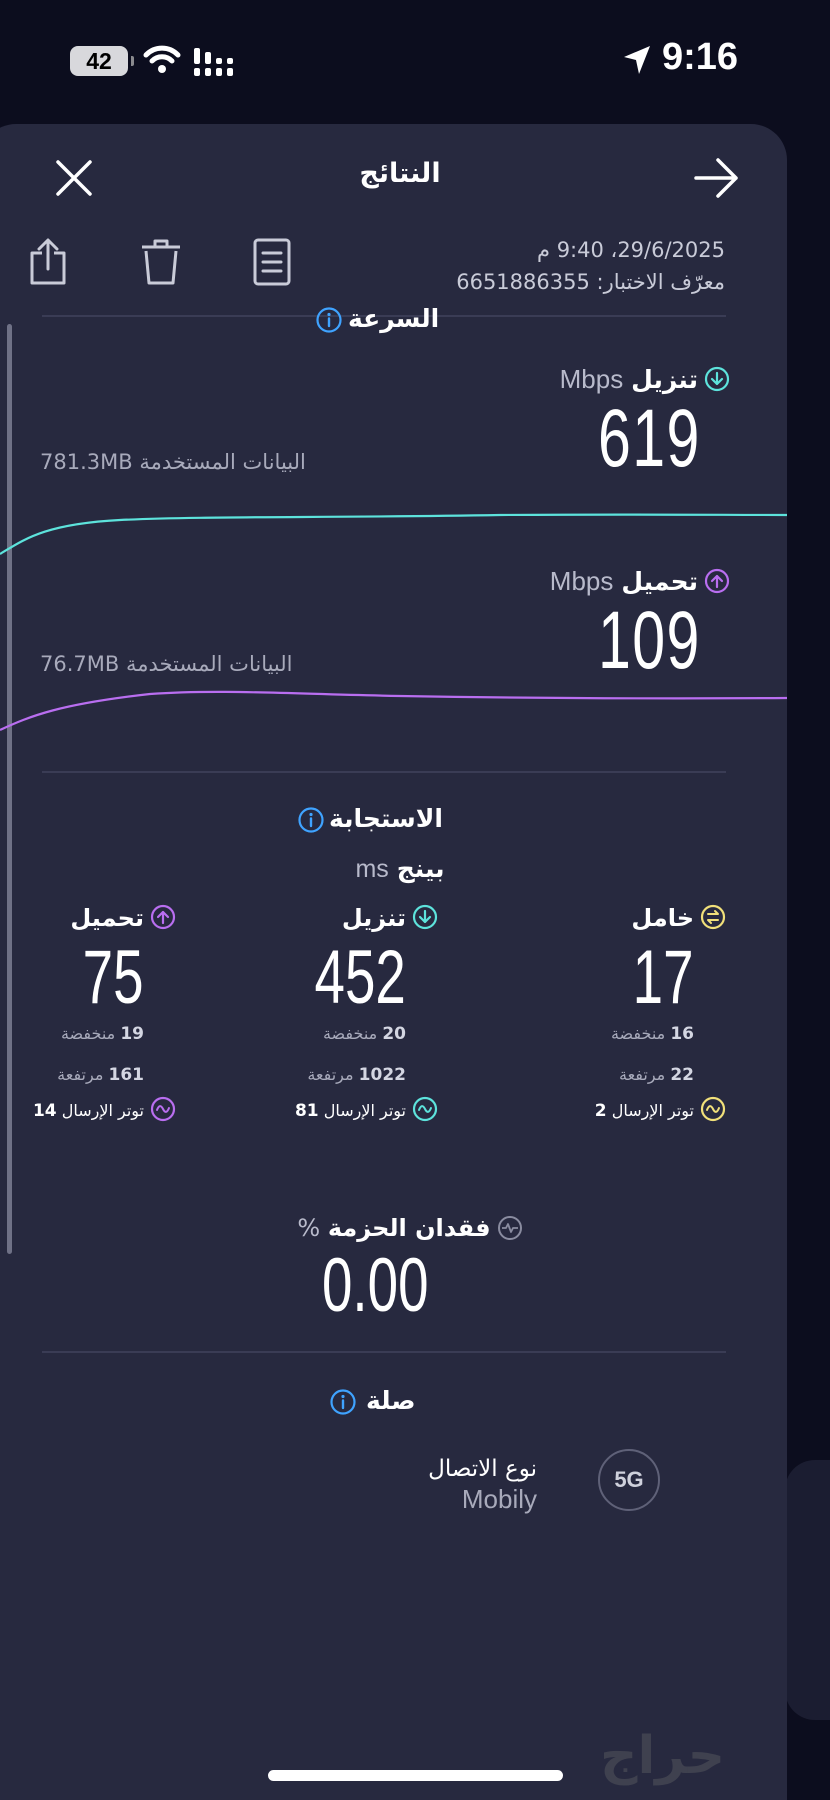 The image size is (830, 1800). I want to click on upload-low-value: 19, so click(132, 1034).